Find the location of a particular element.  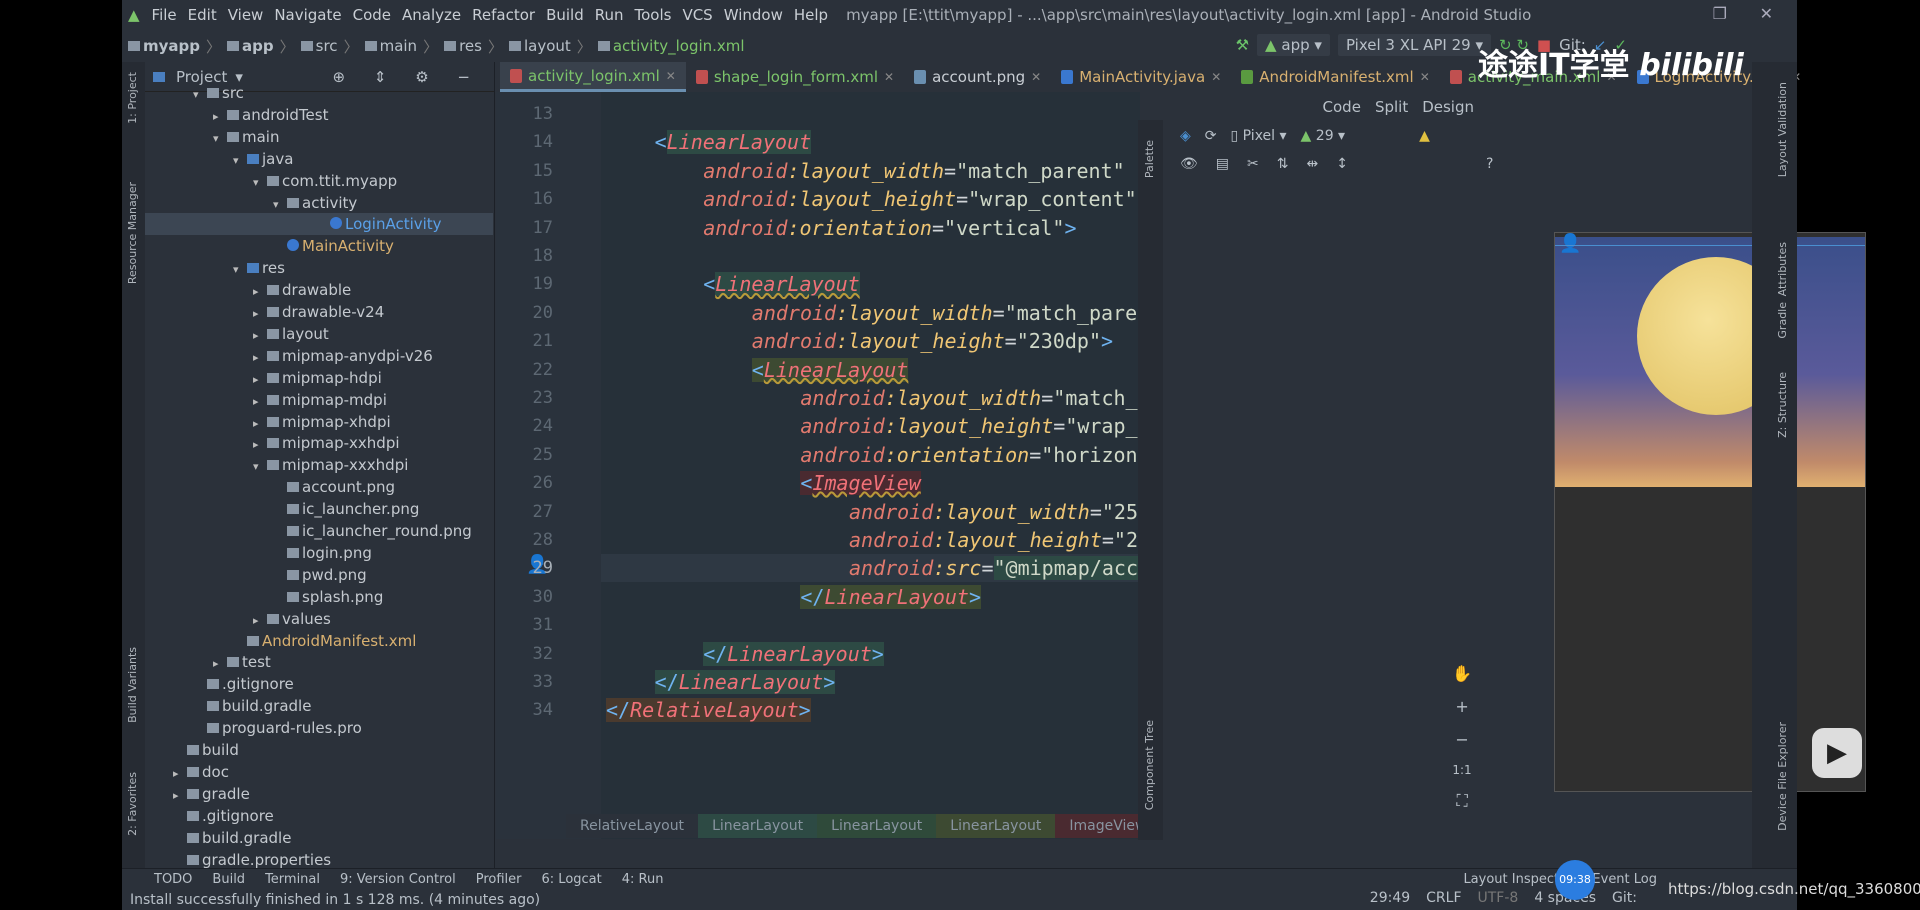

toolwindow-logcat: 6: Logcat is located at coordinates (572, 879).